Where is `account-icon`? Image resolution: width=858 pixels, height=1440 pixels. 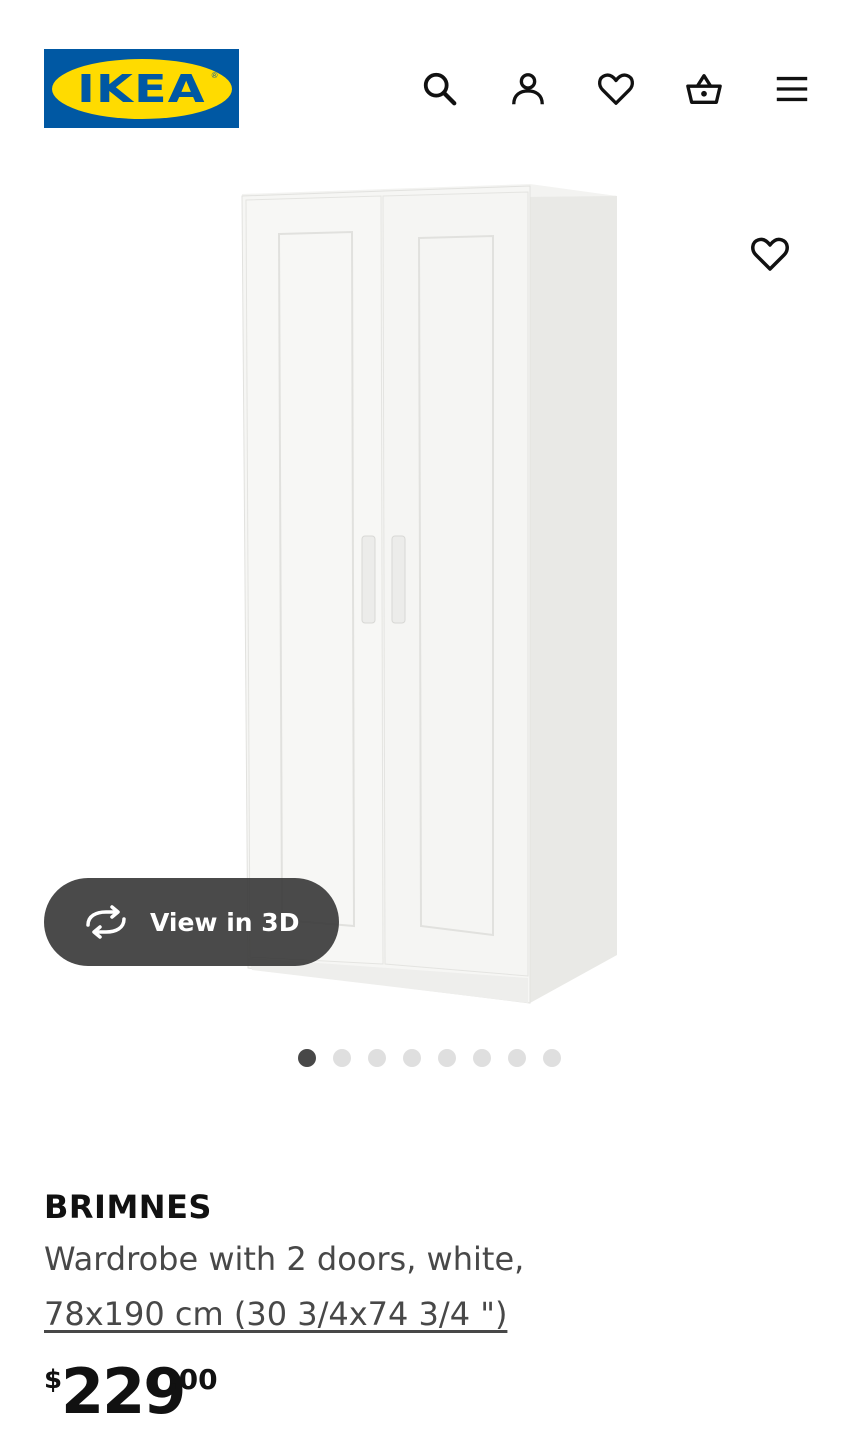
account-icon is located at coordinates (528, 89).